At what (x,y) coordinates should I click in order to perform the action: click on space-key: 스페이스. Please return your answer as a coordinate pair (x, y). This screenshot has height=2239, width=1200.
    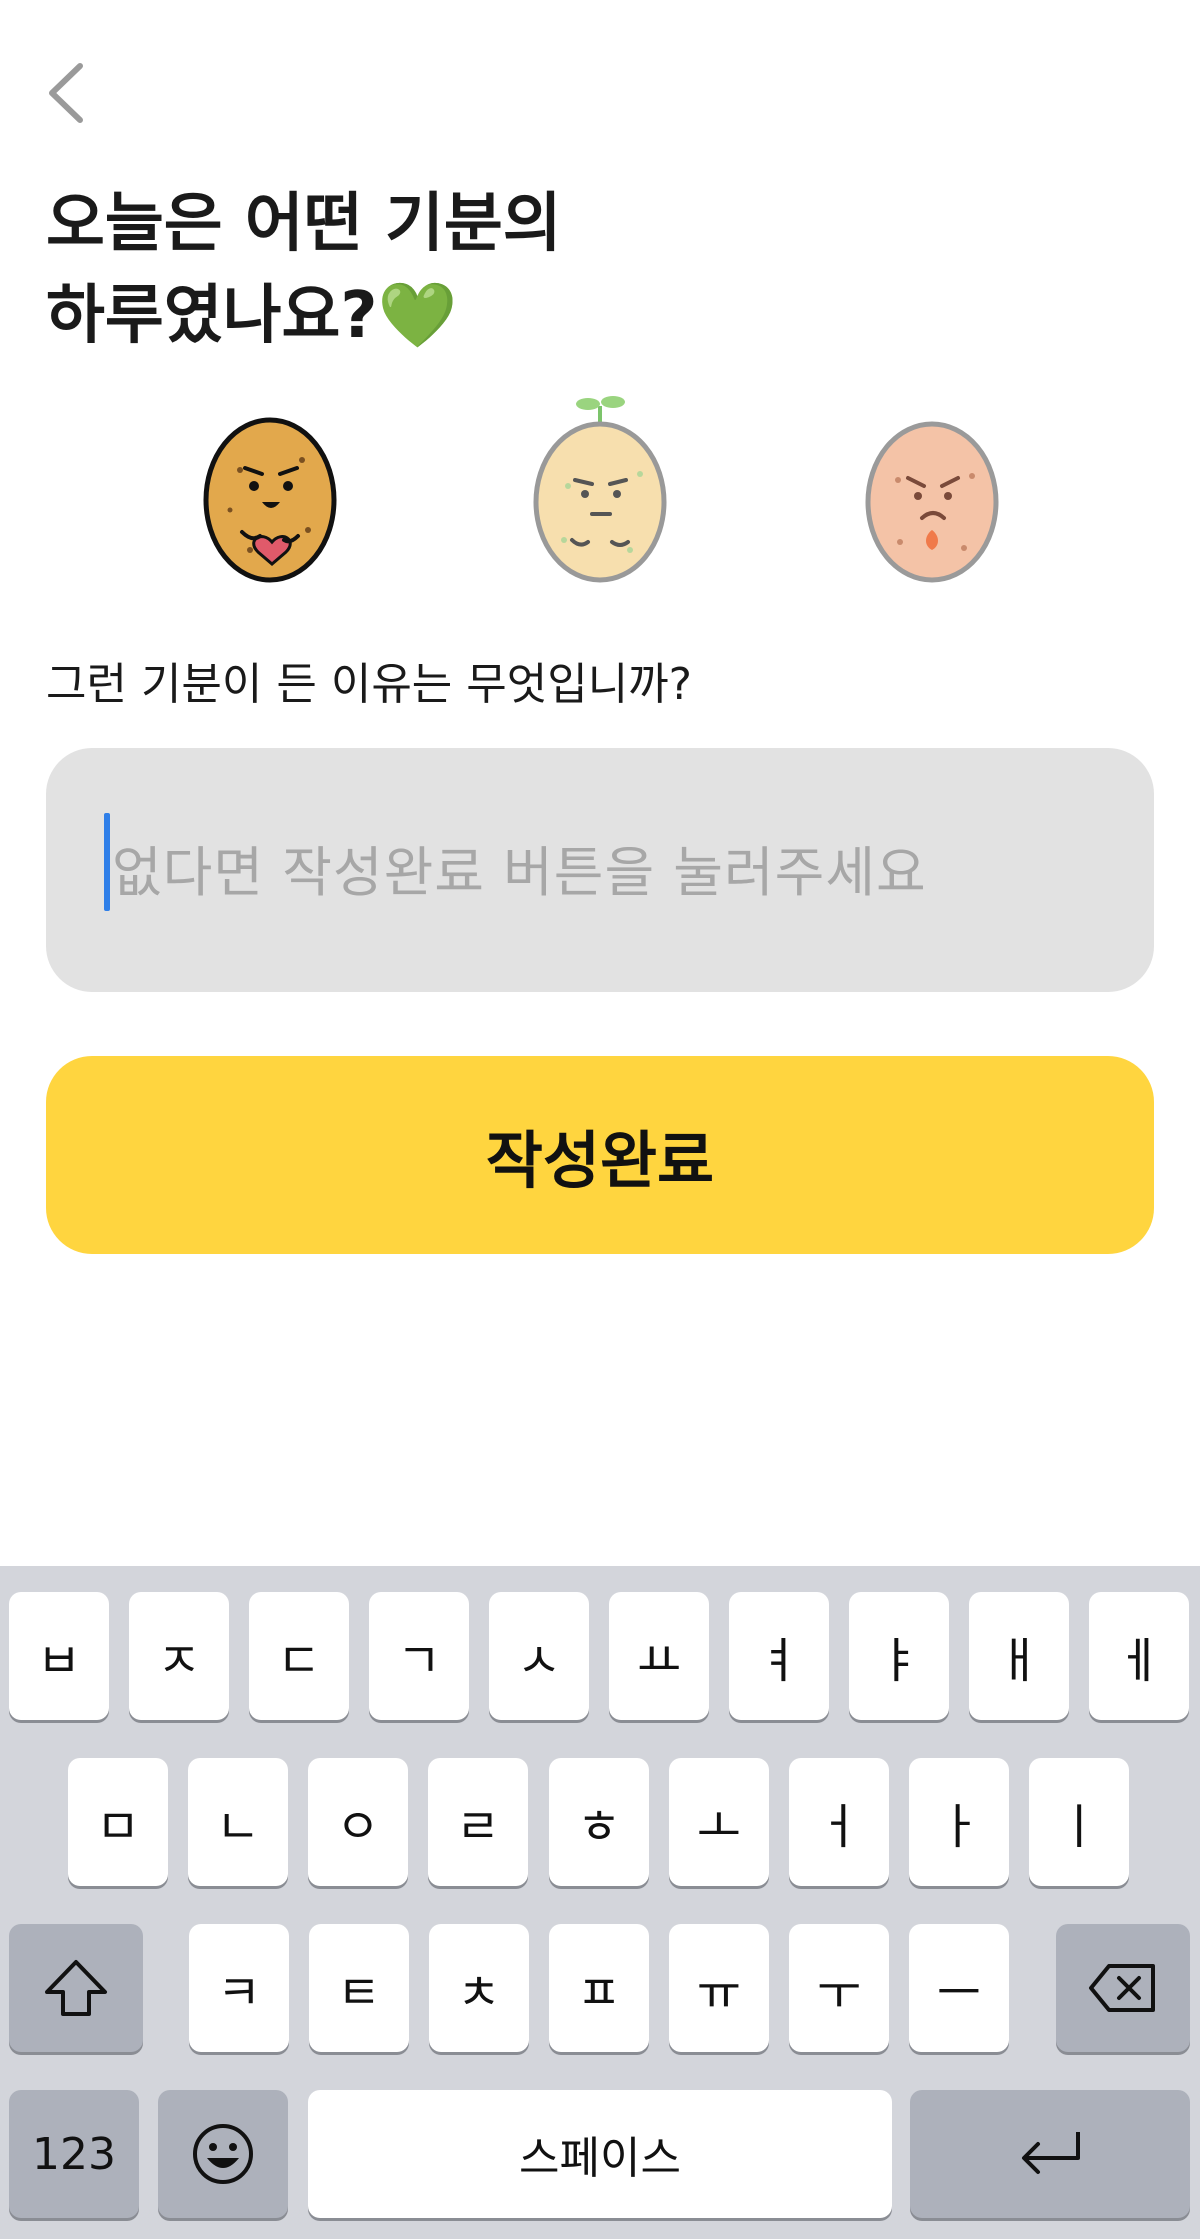
    Looking at the image, I should click on (600, 2154).